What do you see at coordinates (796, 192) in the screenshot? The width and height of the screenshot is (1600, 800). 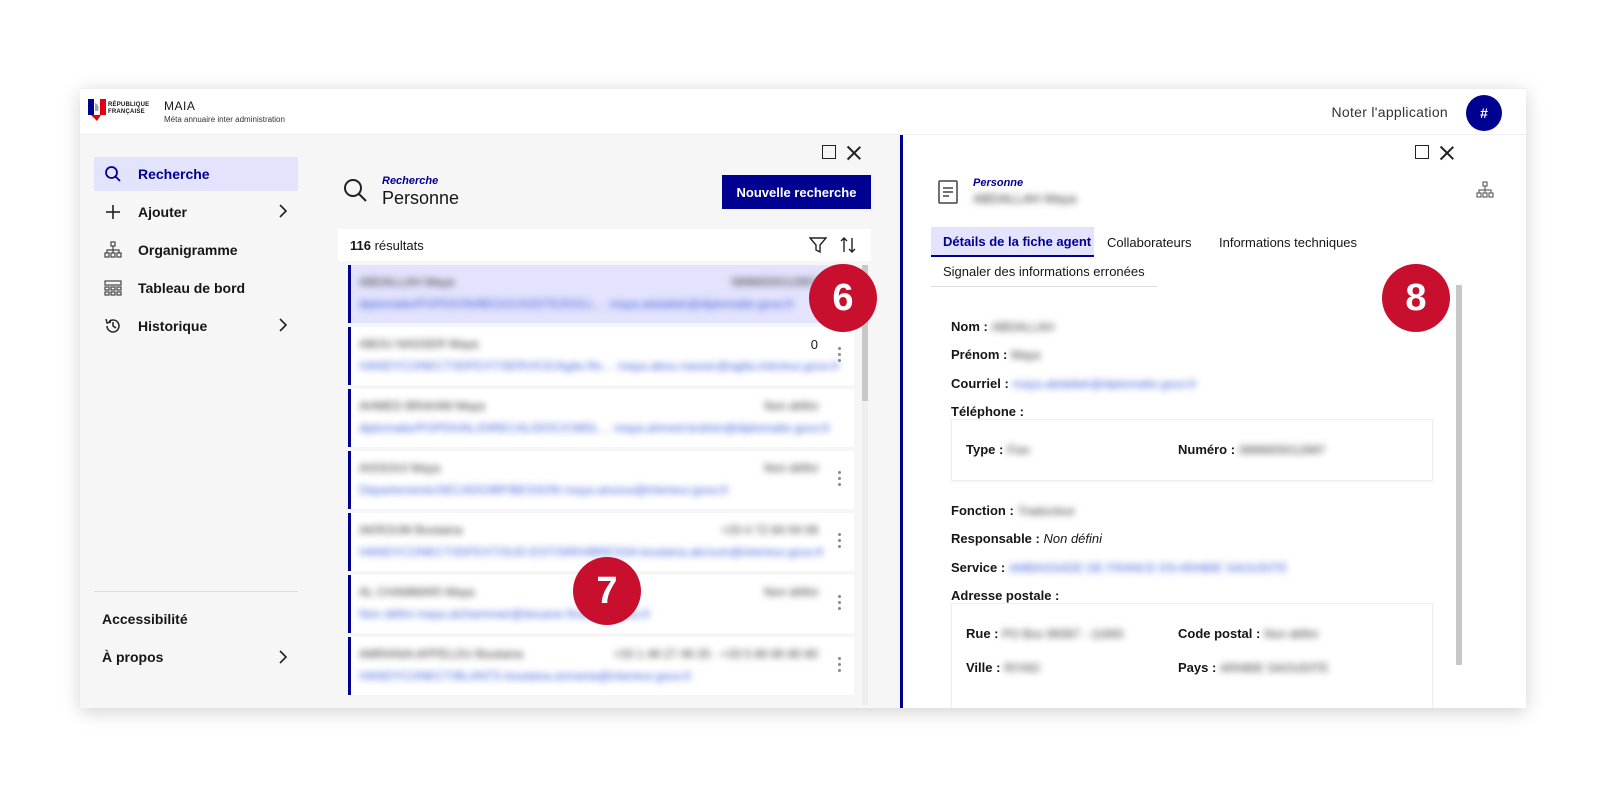 I see `new-search-button: Nouvelle recherche` at bounding box center [796, 192].